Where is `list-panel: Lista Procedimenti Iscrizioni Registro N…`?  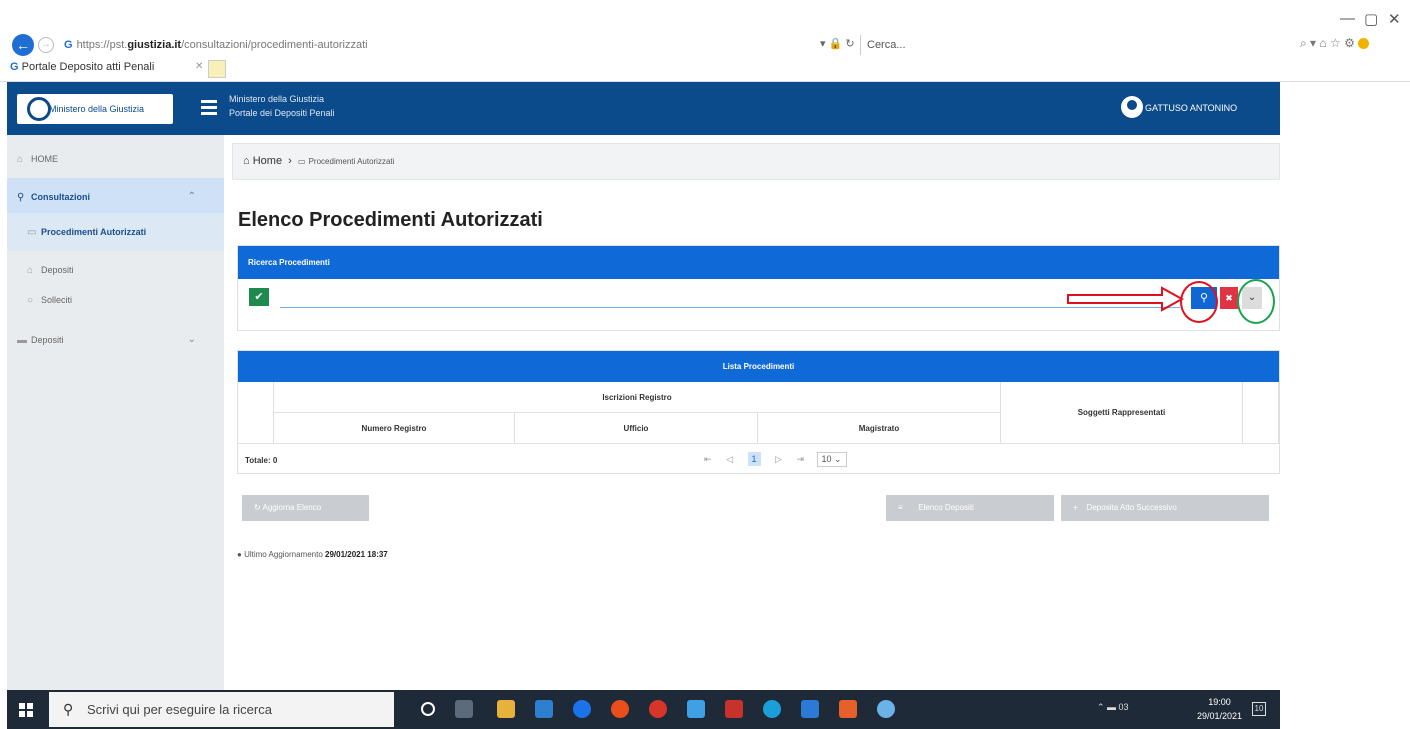
list-panel: Lista Procedimenti Iscrizioni Registro N… is located at coordinates (758, 412).